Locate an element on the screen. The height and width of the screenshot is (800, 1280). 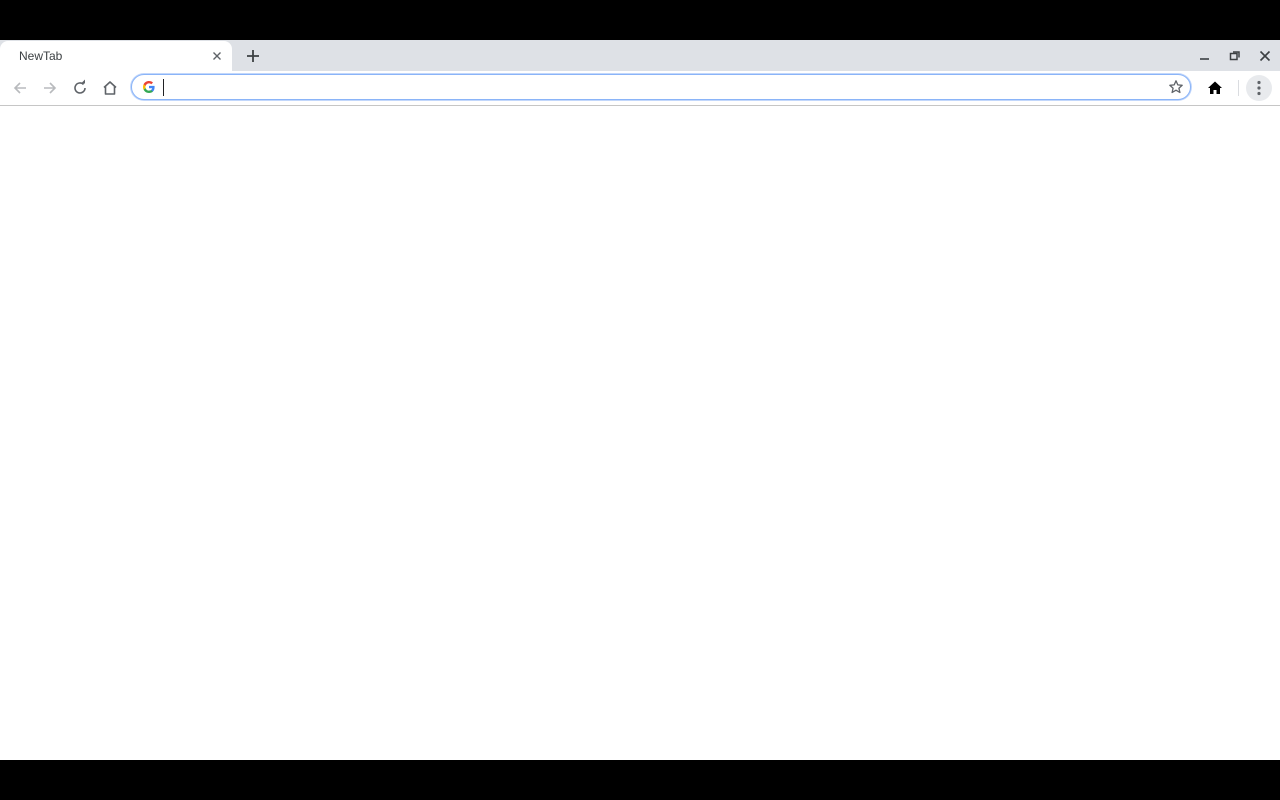
back-arrow-icon is located at coordinates (20, 88).